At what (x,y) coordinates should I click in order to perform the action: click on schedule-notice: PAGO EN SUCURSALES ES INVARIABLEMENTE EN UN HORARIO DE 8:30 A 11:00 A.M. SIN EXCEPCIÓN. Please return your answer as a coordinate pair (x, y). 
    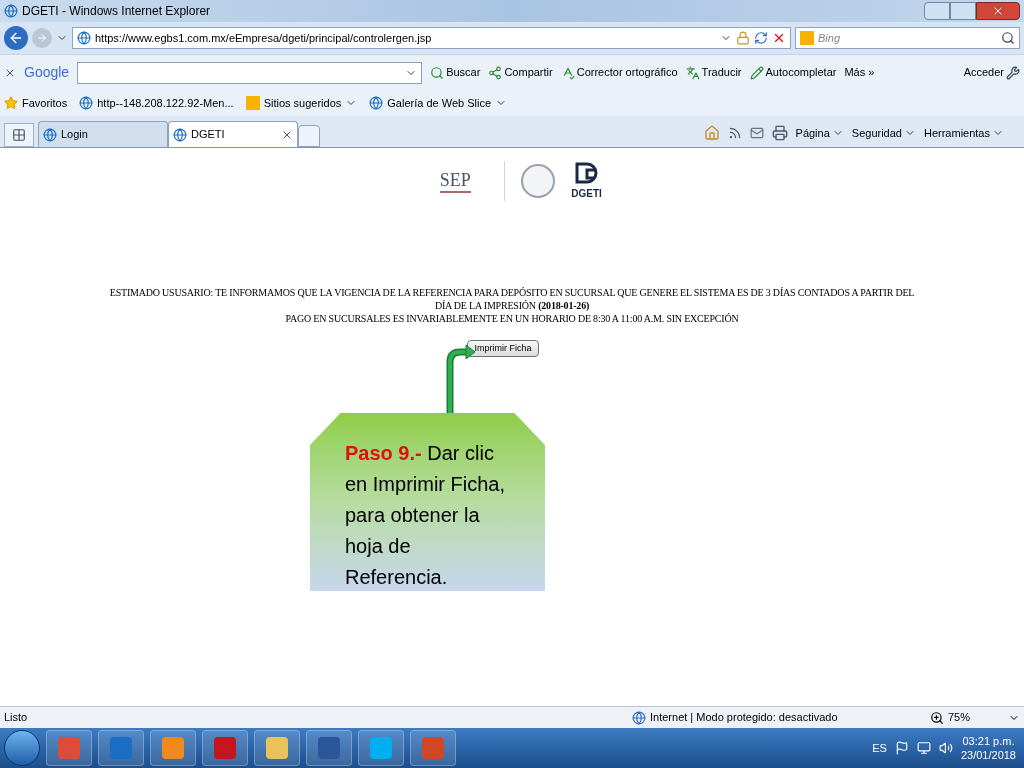
    Looking at the image, I should click on (512, 318).